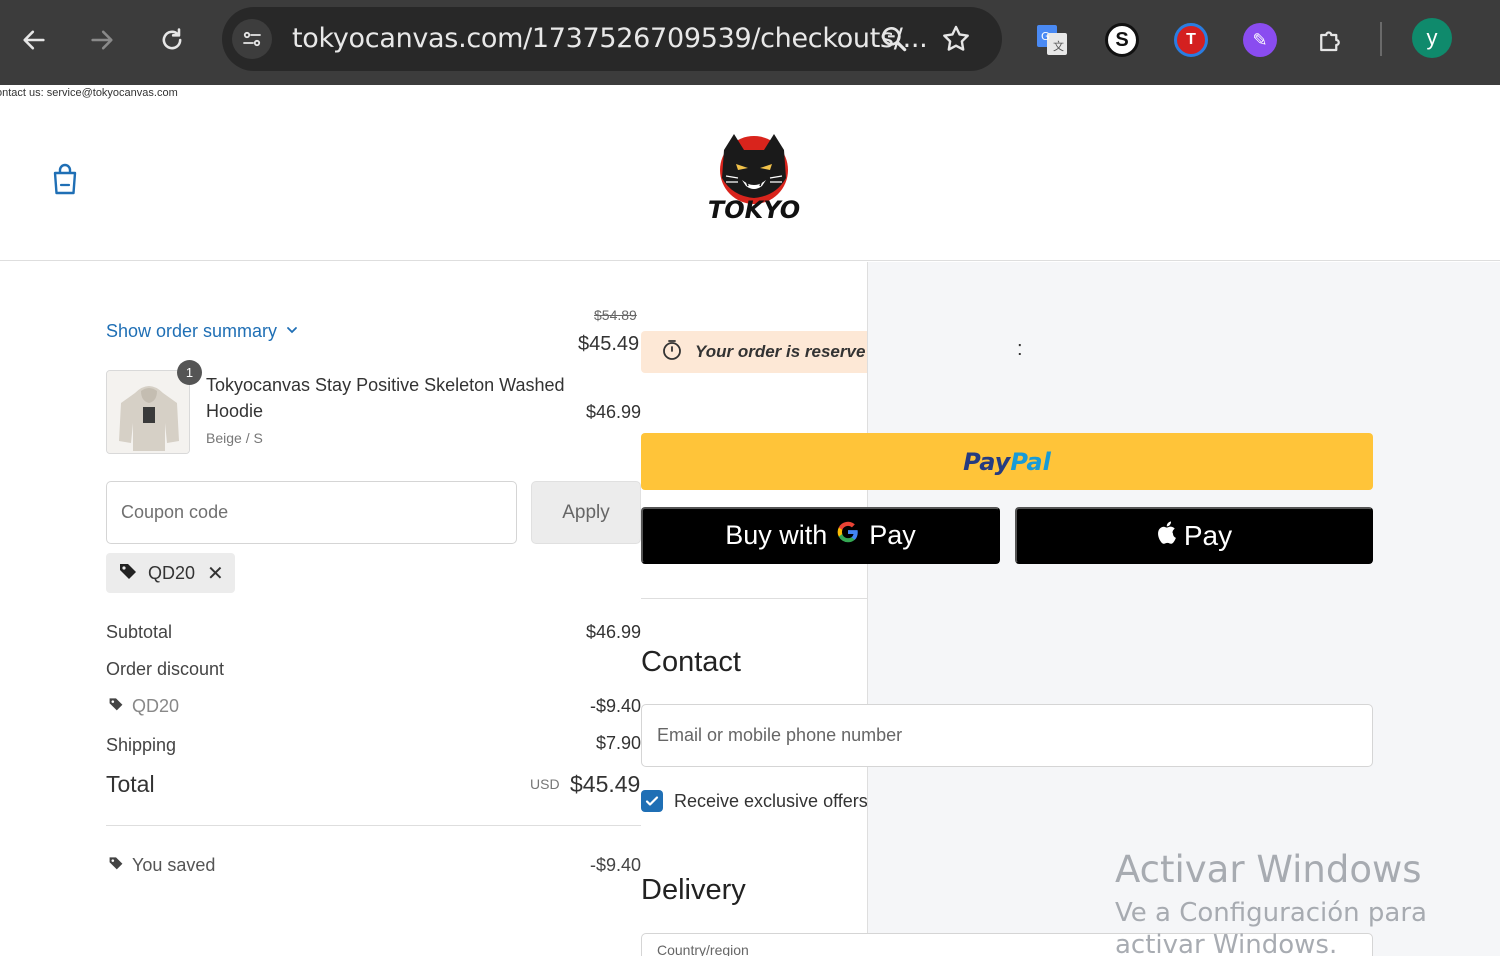  Describe the element at coordinates (215, 573) in the screenshot. I see `remove-discount-icon: ✕` at that location.